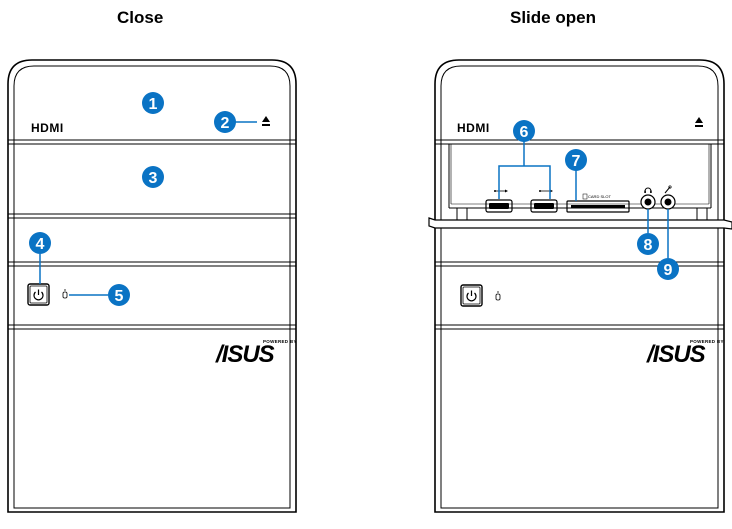 Image resolution: width=732 pixels, height=529 pixels. I want to click on callout-5: 5, so click(119, 295).